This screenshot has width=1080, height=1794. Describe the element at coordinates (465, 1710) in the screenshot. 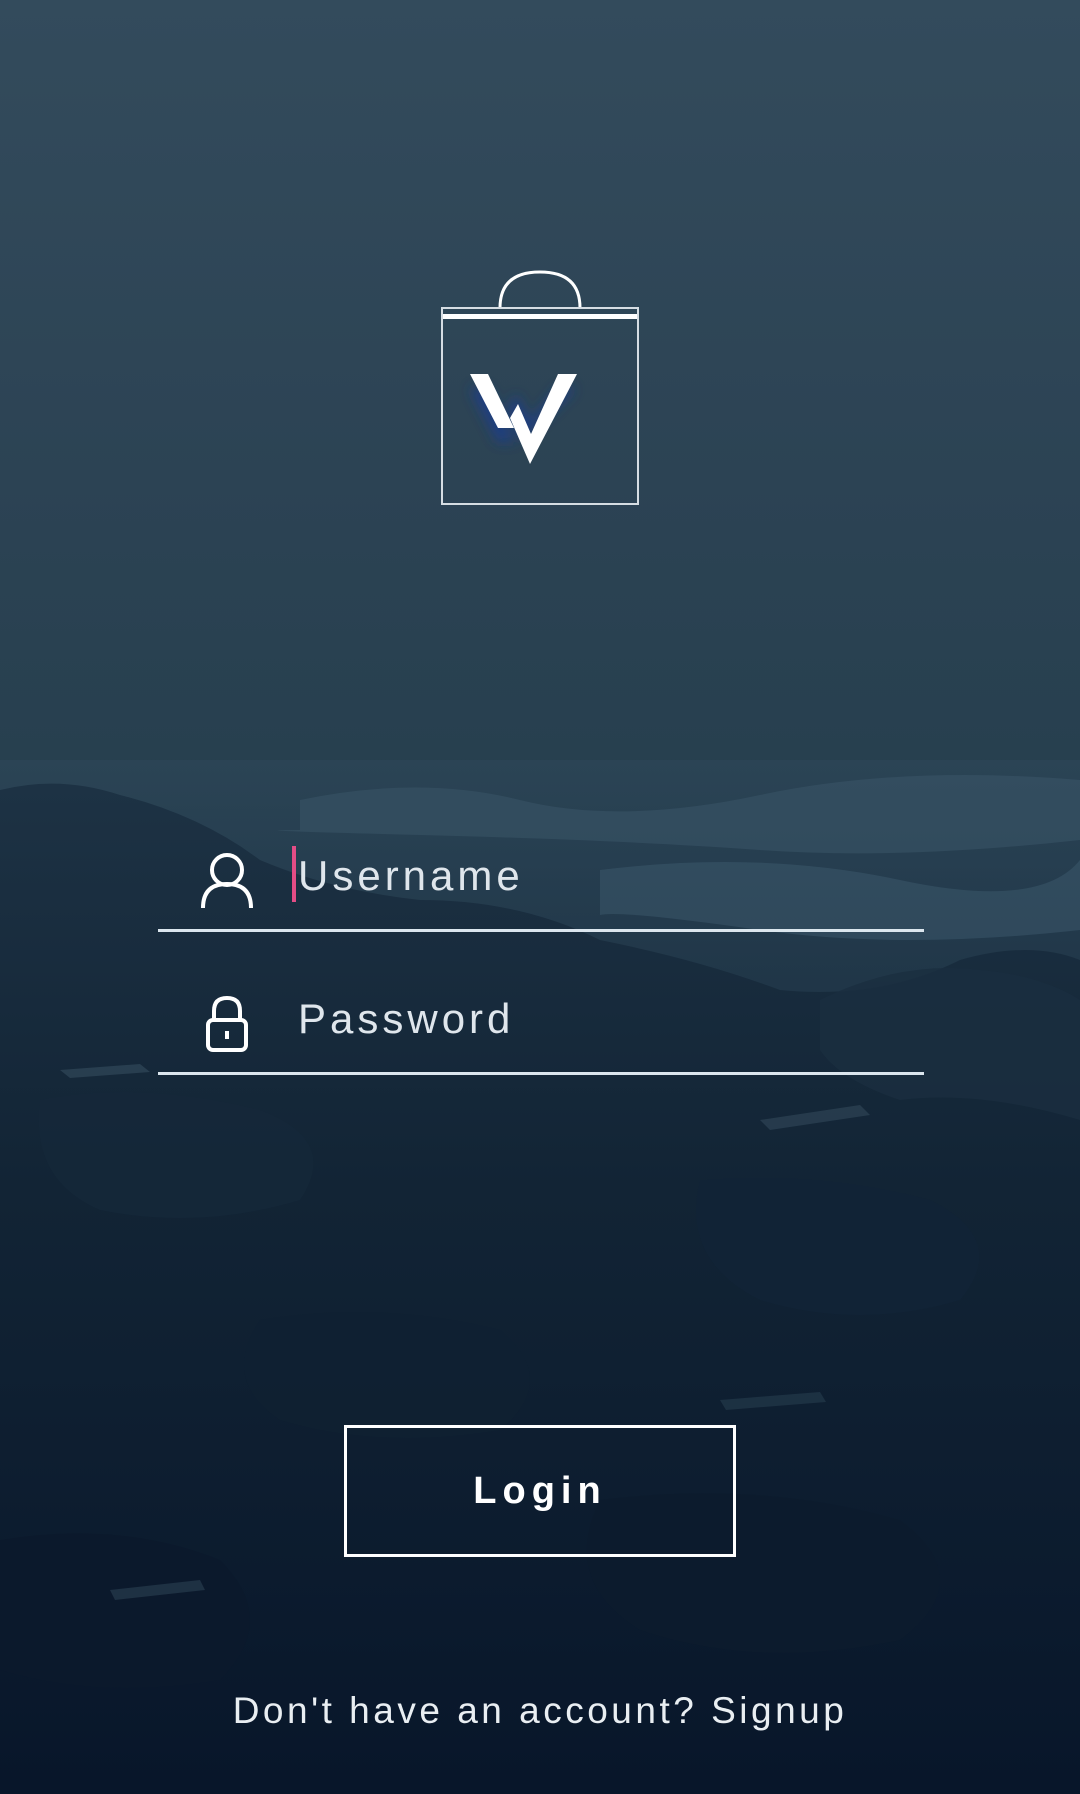

I see `signup-prompt-text: Don't have an account?` at that location.